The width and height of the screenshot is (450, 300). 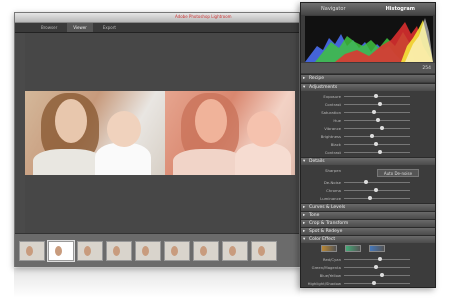 I want to click on section-spot: ▸ Spot & Redeye, so click(x=368, y=231).